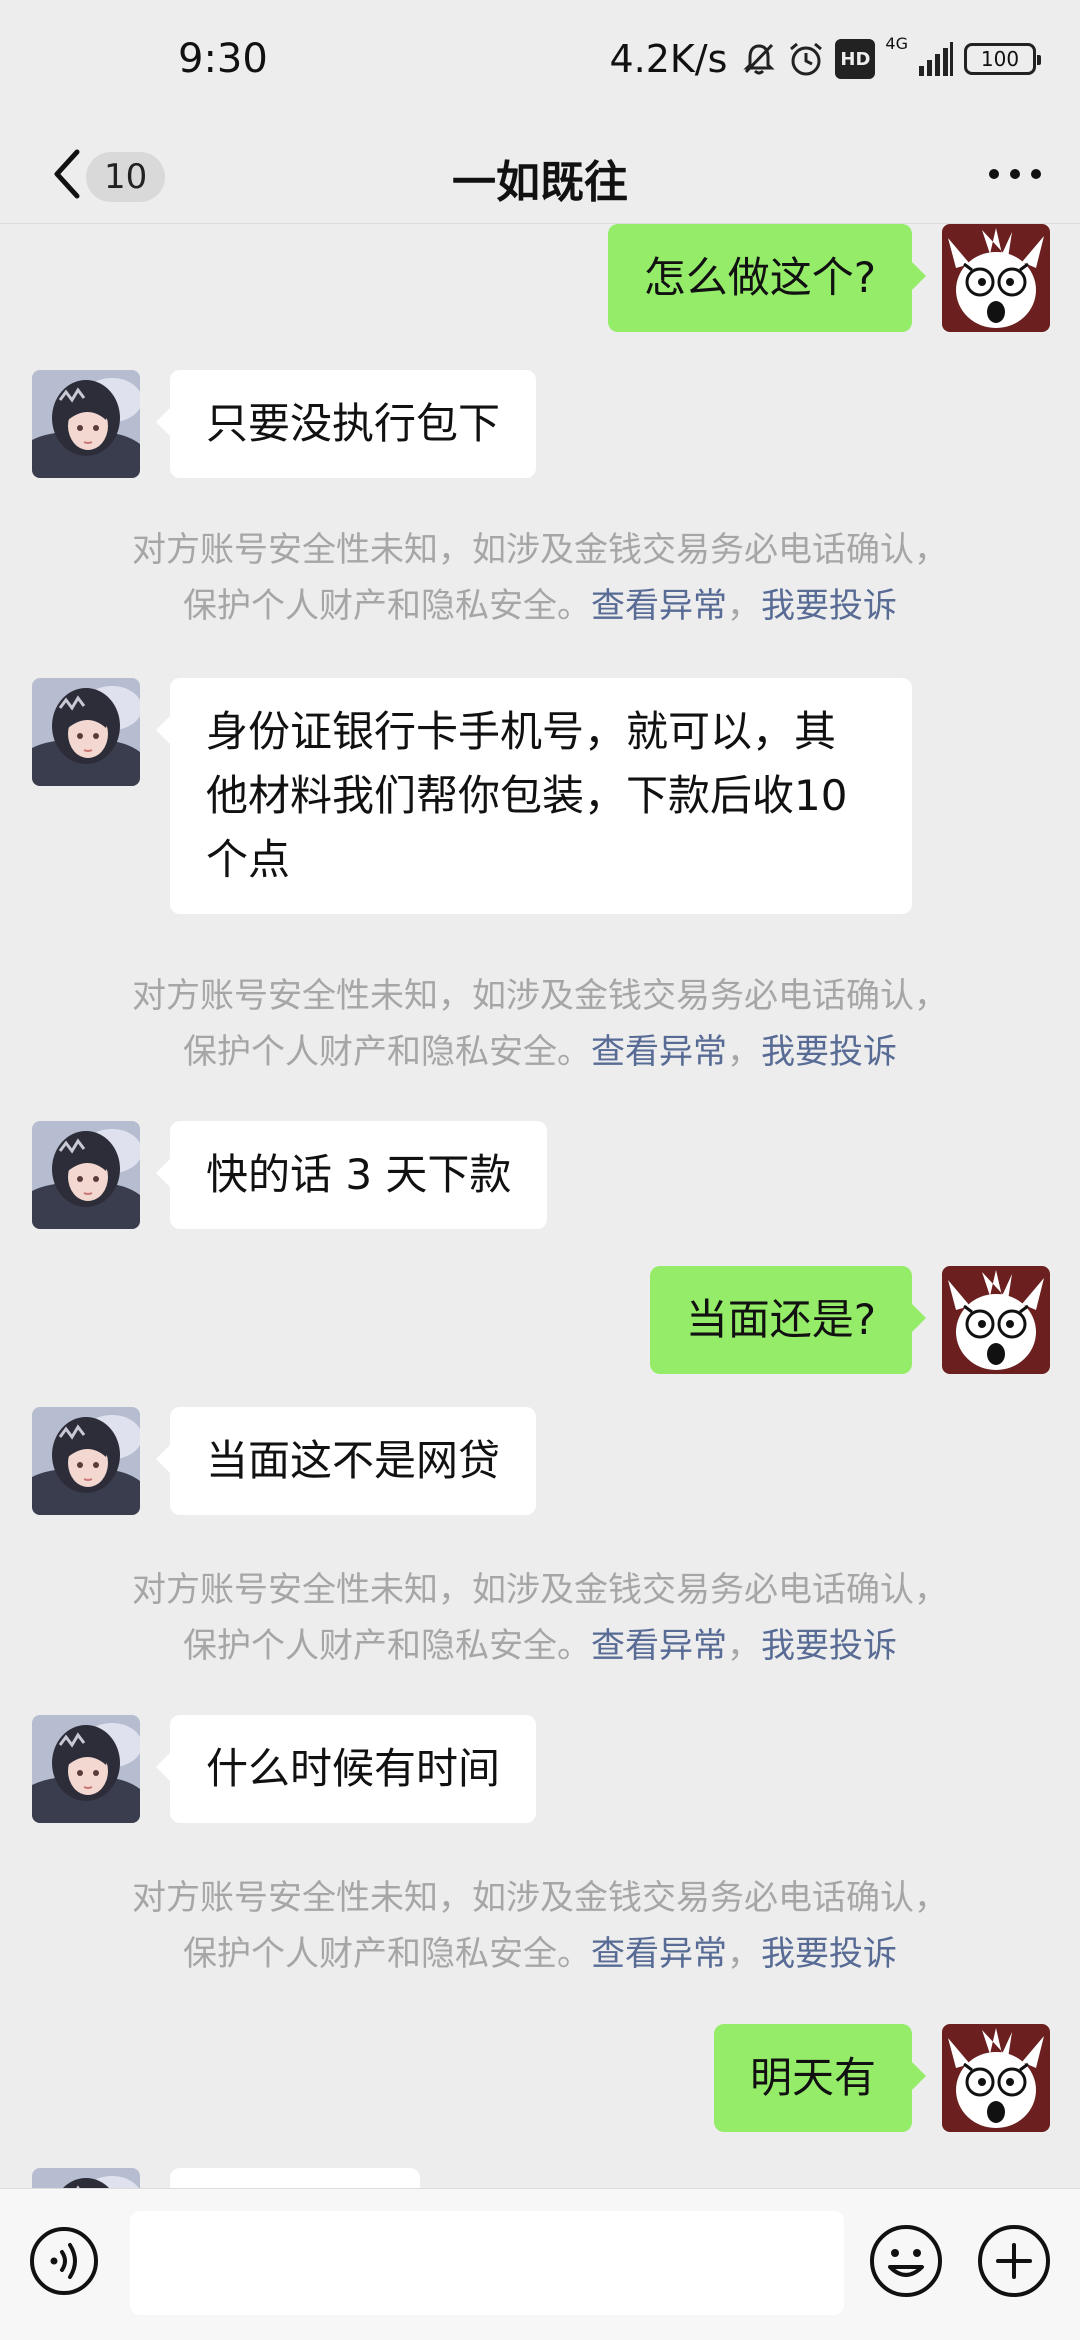  What do you see at coordinates (534, 796) in the screenshot?
I see `message-bubble-received: 身份证银行卡手机号，就可以，其他材料我们帮你包装，下款后收10个点` at bounding box center [534, 796].